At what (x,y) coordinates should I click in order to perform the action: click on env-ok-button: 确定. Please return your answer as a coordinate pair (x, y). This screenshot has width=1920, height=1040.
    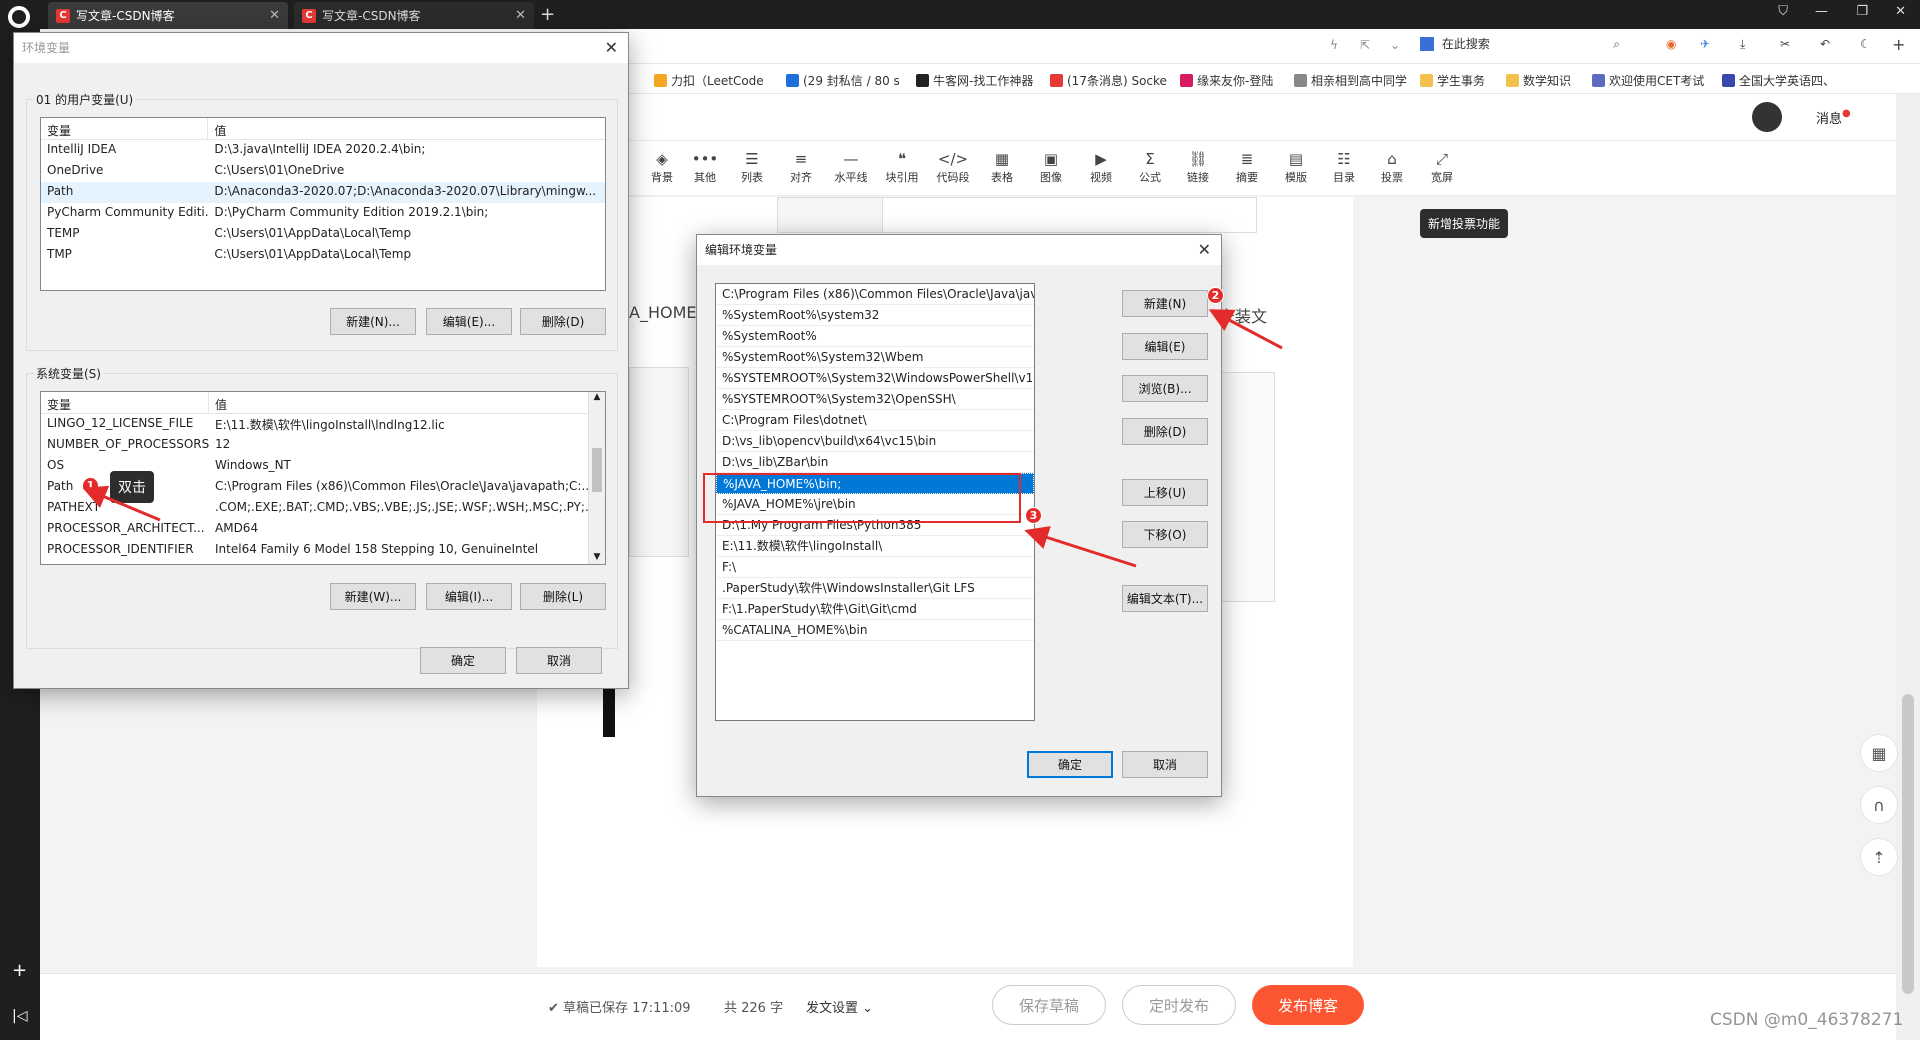
    Looking at the image, I should click on (463, 660).